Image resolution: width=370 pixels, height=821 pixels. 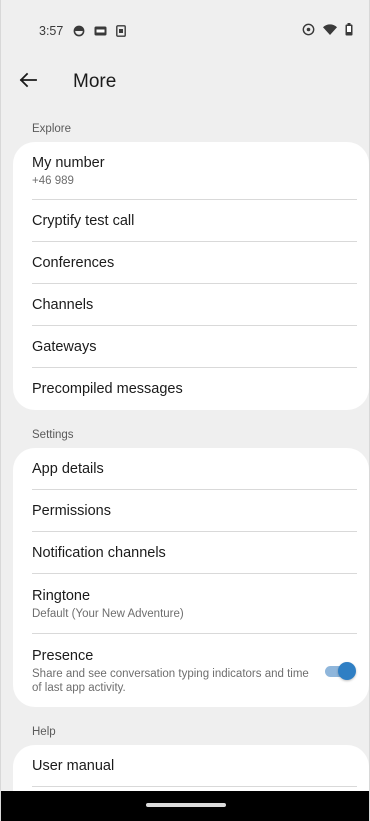 I want to click on list-item-title: Gateways, so click(x=64, y=347).